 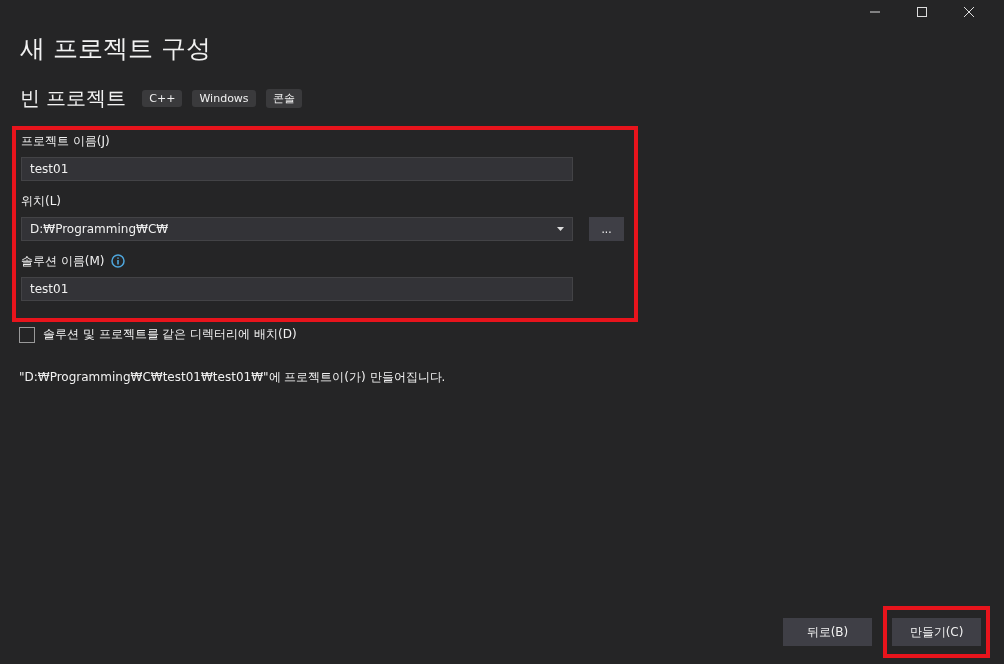 I want to click on location-dropdown: D:₩Programming₩C₩, so click(x=297, y=229).